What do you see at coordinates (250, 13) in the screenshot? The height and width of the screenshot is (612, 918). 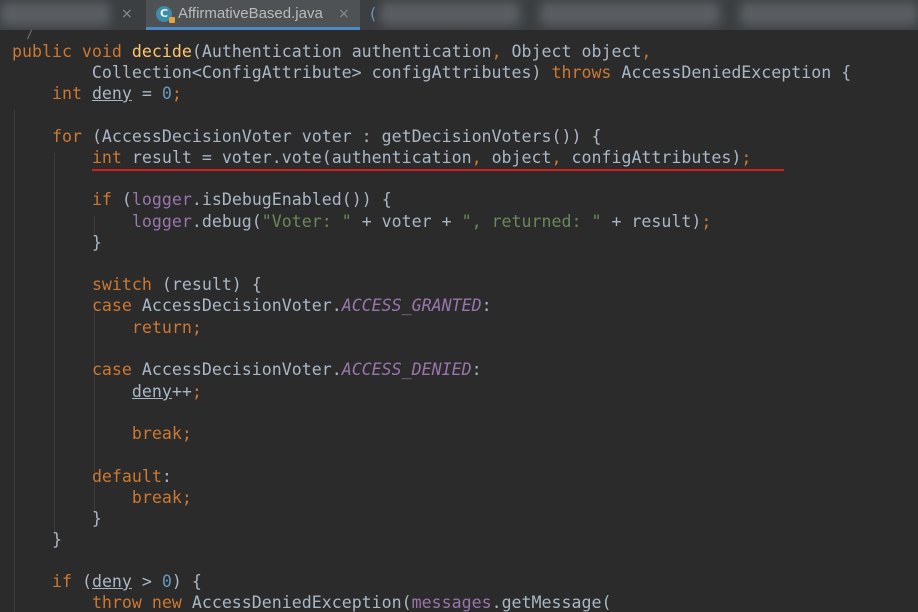 I see `tab-label: AffirmativeBased.java` at bounding box center [250, 13].